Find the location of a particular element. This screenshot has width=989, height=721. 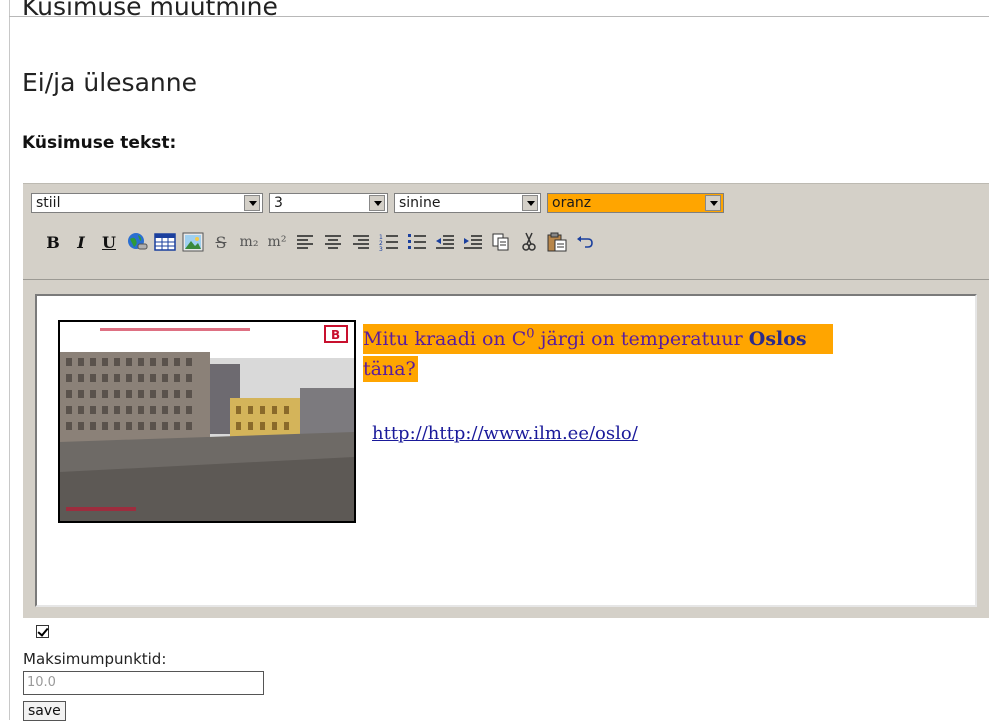

scissors-icon is located at coordinates (529, 241).